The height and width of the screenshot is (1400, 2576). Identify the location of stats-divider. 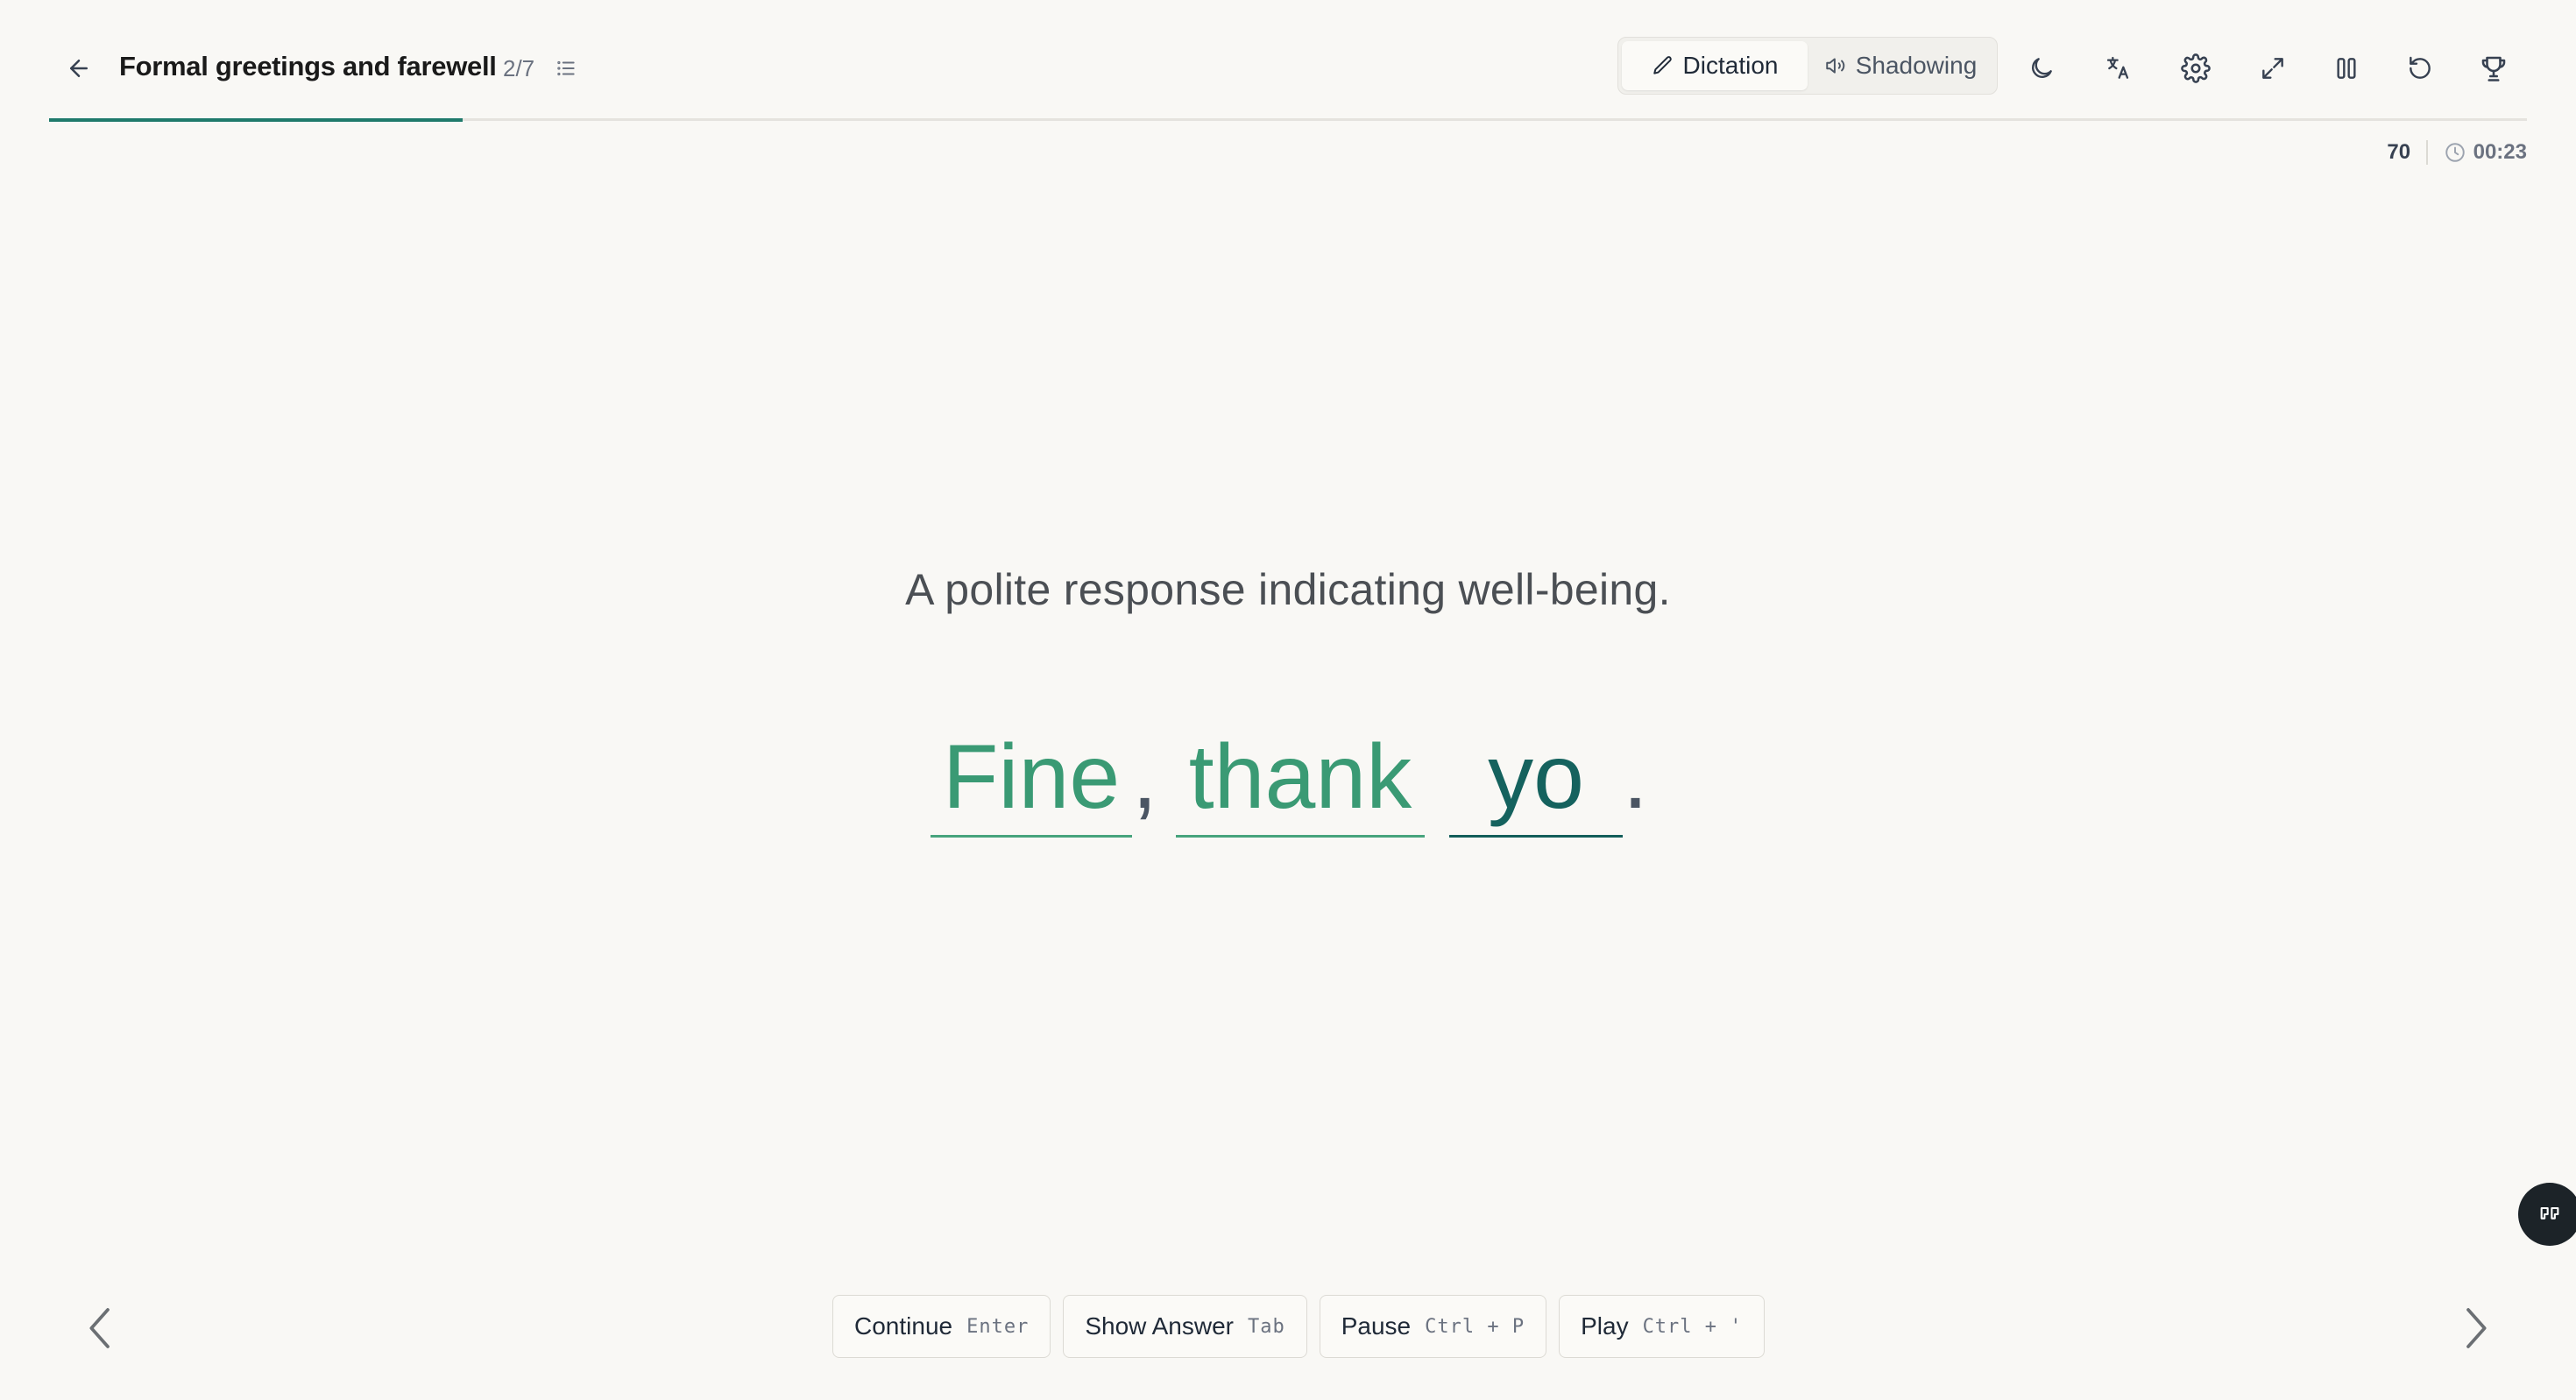
(2427, 152).